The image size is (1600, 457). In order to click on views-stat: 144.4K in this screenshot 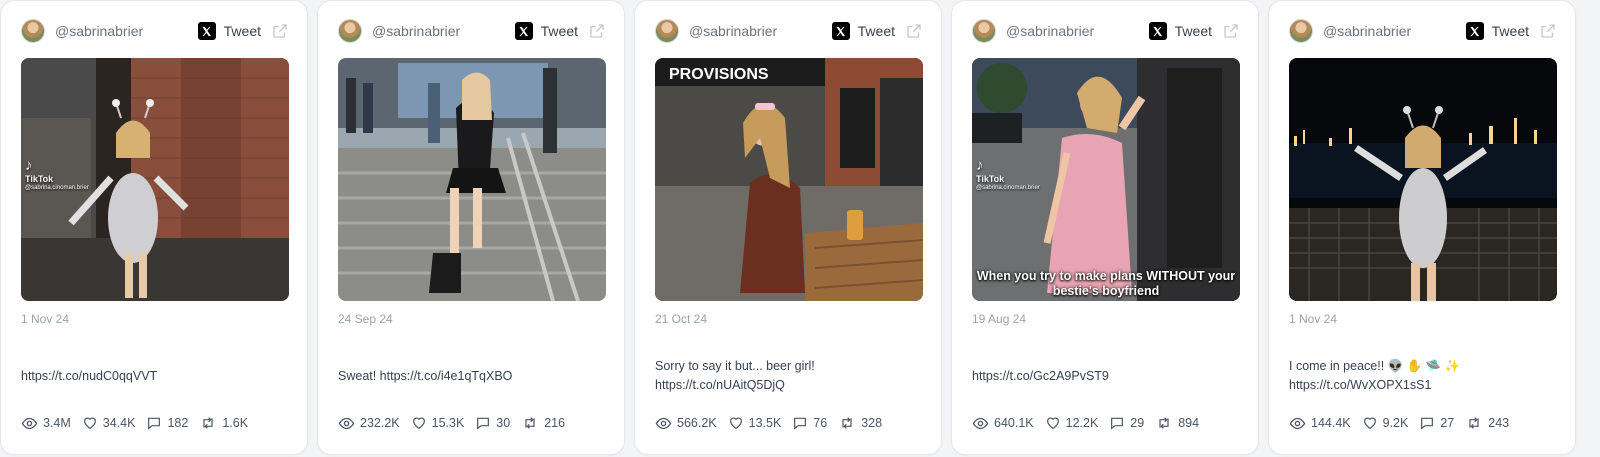, I will do `click(1320, 423)`.